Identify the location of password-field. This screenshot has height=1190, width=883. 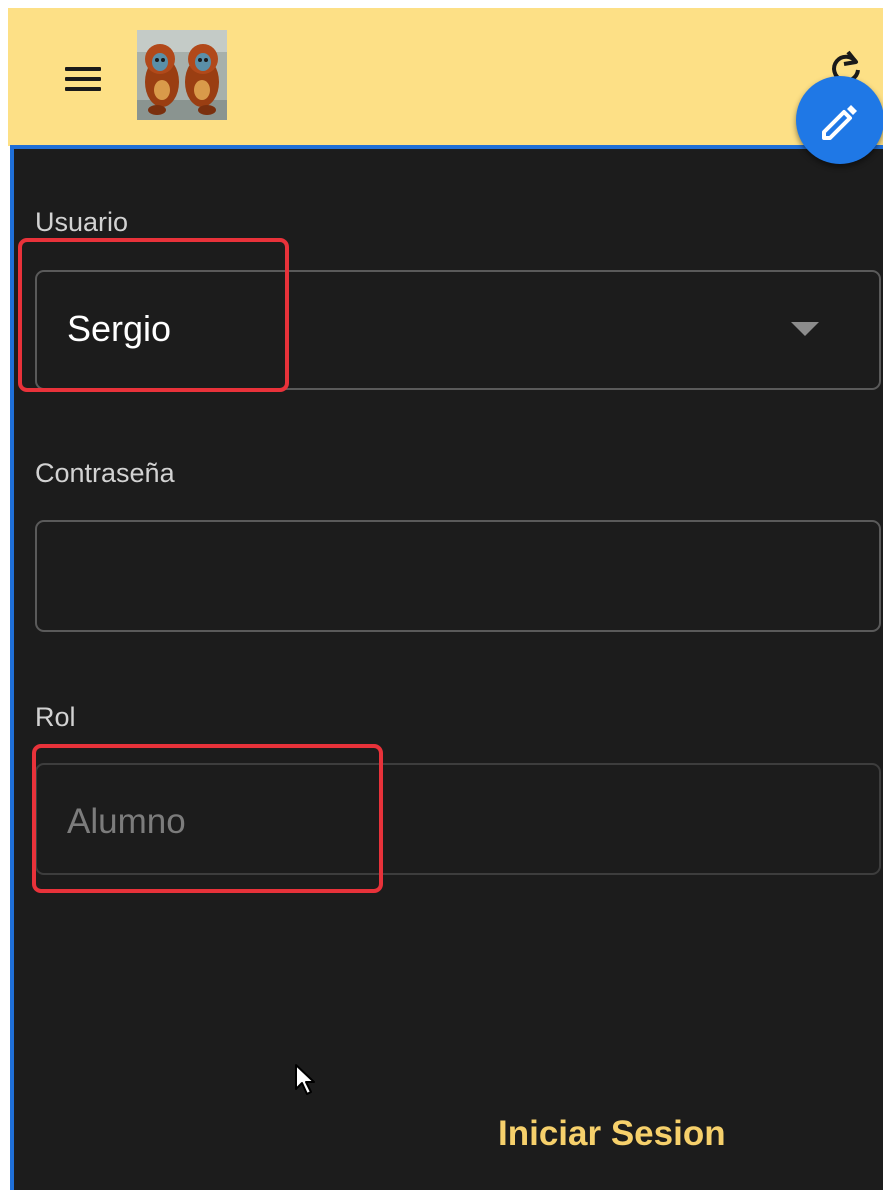
(458, 576).